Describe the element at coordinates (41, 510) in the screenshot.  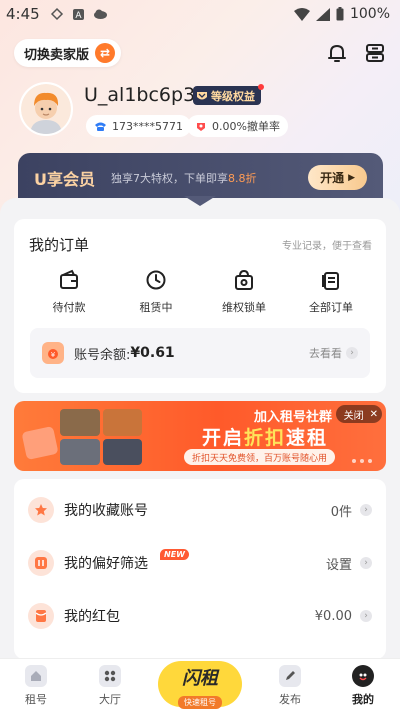
I see `star-icon` at that location.